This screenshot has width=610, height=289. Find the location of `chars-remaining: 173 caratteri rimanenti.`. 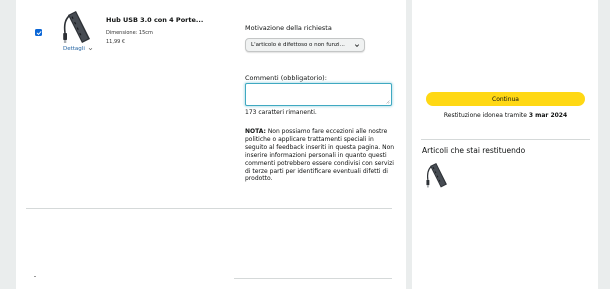

chars-remaining: 173 caratteri rimanenti. is located at coordinates (281, 112).